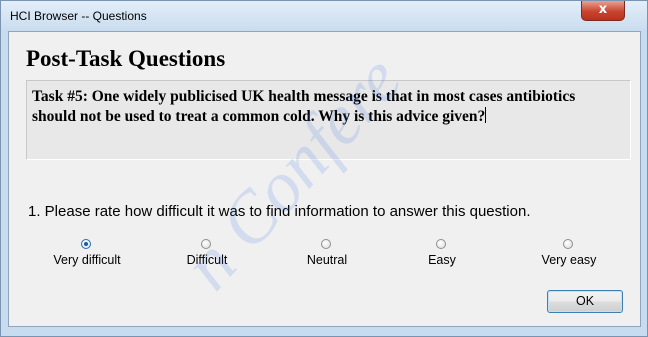 The width and height of the screenshot is (648, 337). I want to click on radio-very-easy, so click(568, 244).